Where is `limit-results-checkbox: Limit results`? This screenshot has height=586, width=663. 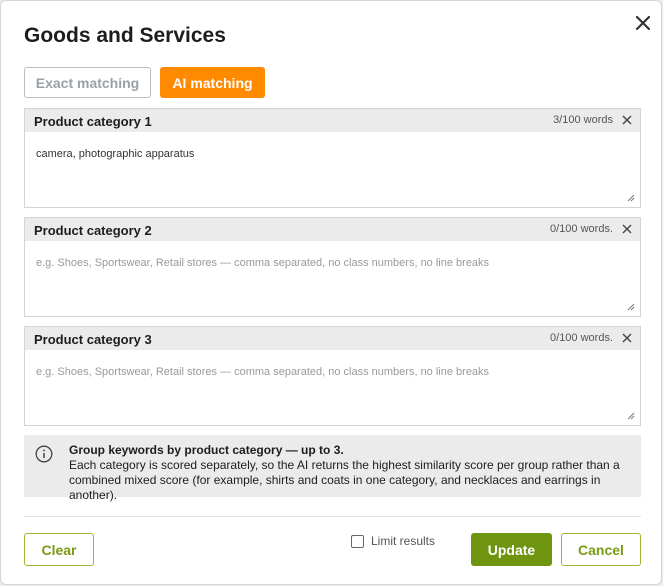 limit-results-checkbox: Limit results is located at coordinates (393, 541).